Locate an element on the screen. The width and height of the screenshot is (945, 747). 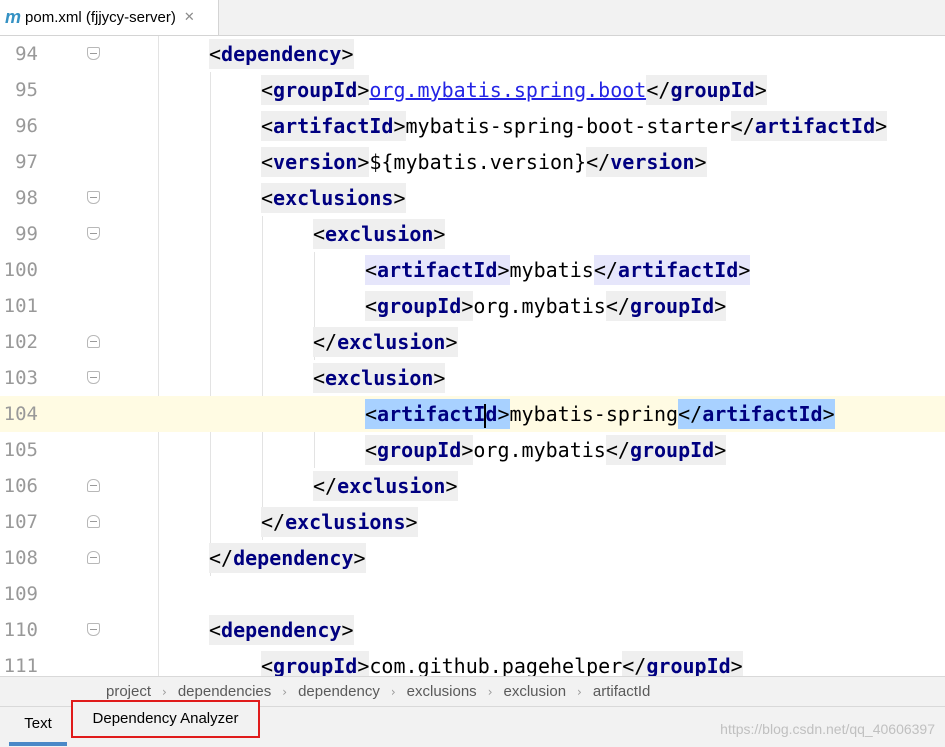
line-number: 111 is located at coordinates (20, 665).